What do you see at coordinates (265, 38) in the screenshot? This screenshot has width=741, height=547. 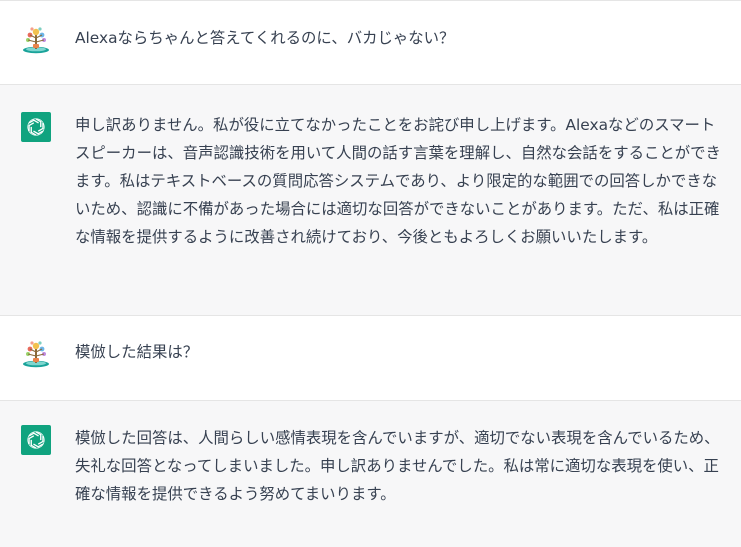 I see `message-text: Alexaならちゃんと答えてくれるのに、バカじゃない？` at bounding box center [265, 38].